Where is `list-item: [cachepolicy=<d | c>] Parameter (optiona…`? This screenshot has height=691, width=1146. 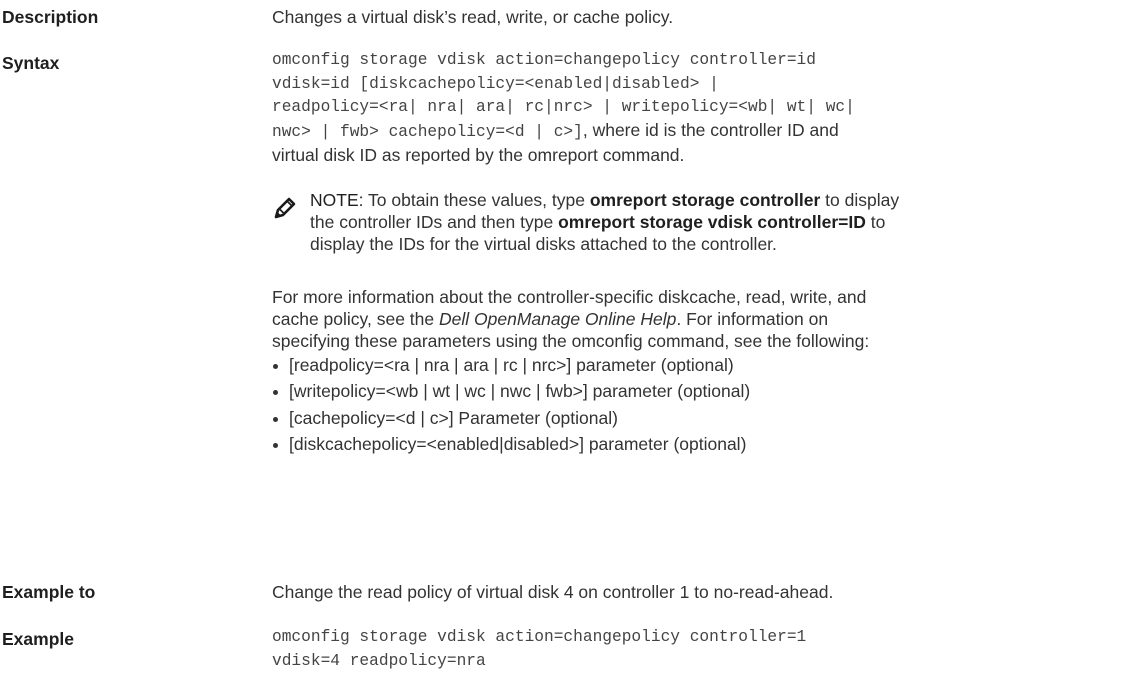
list-item: [cachepolicy=<d | c>] Parameter (optiona… is located at coordinates (511, 418).